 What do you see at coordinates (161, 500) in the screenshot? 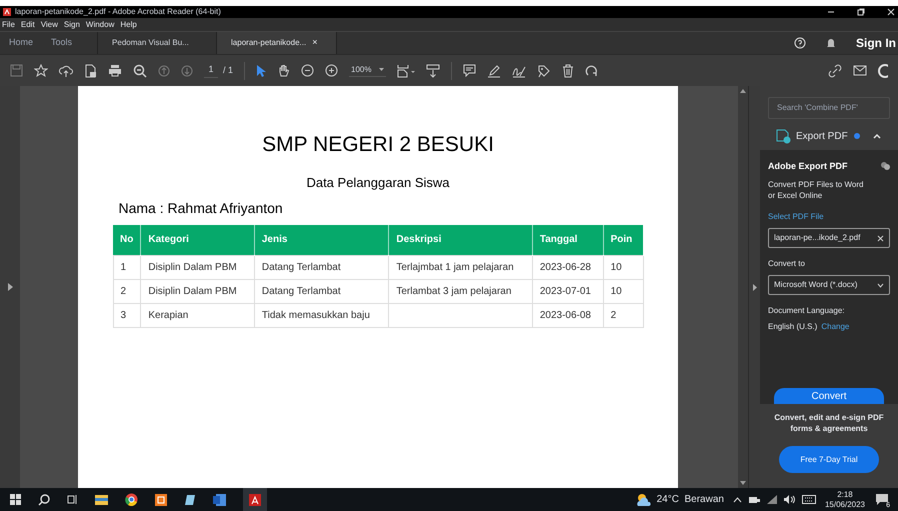
I see `server-app-icon` at bounding box center [161, 500].